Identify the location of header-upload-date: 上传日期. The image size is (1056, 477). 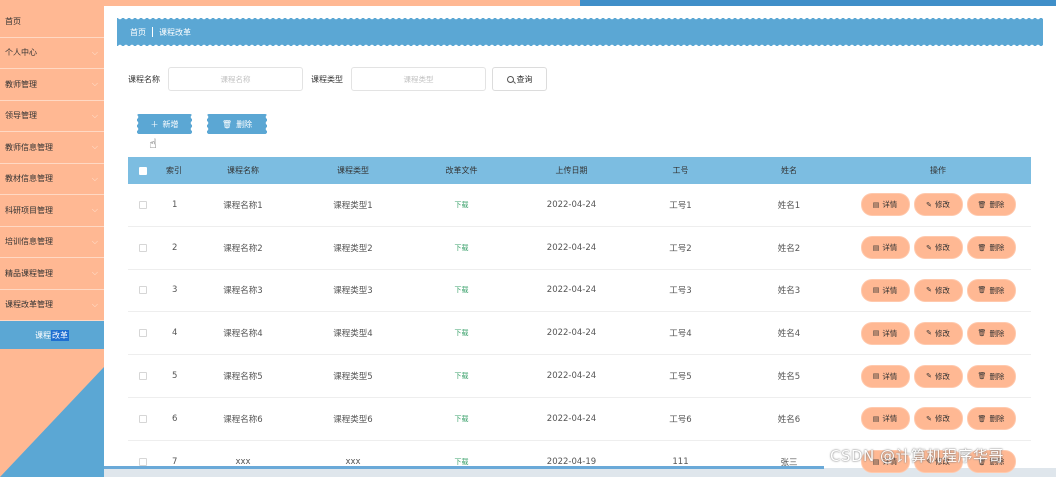
(571, 170).